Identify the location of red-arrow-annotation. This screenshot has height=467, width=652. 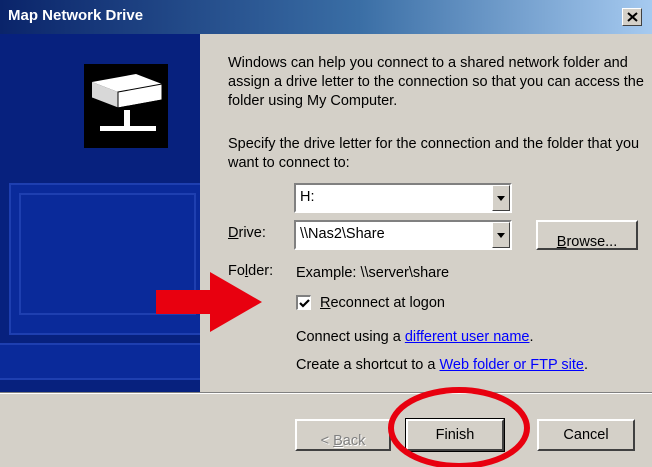
(209, 302).